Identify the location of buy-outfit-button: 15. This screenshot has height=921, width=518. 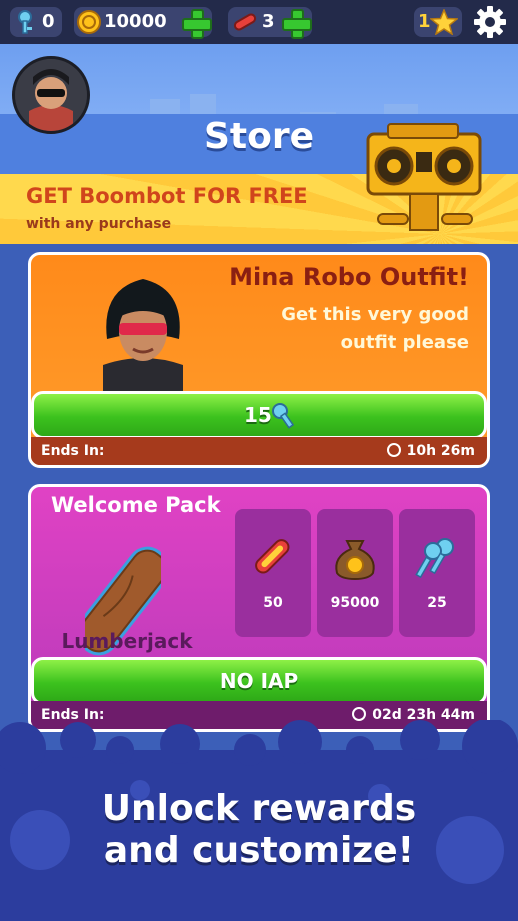
(259, 415).